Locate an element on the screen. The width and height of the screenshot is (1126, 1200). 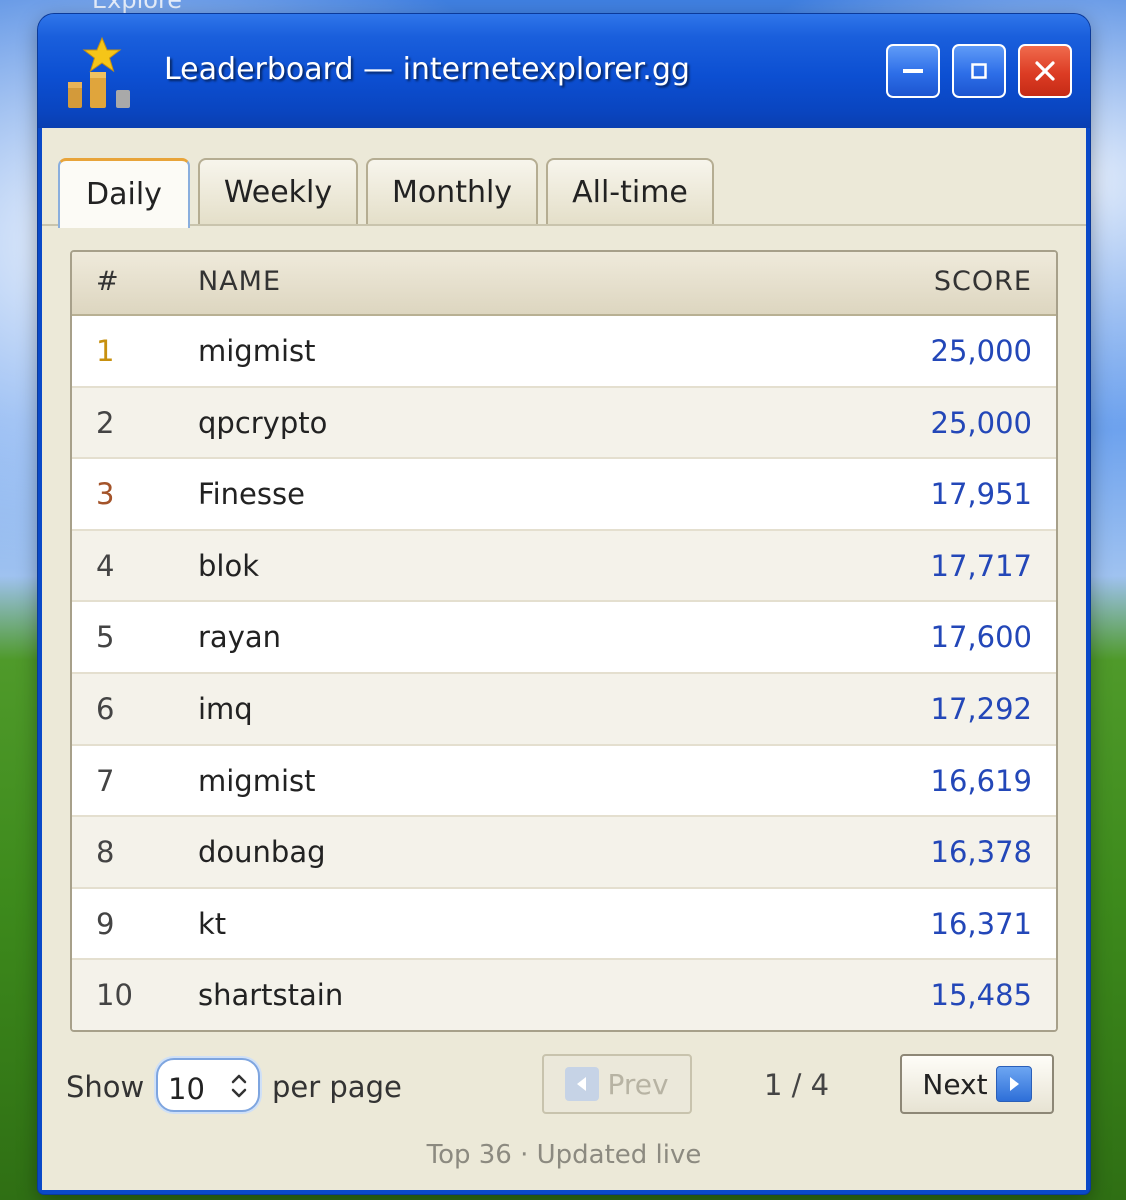
name-cell: qpcrypto is located at coordinates (263, 422).